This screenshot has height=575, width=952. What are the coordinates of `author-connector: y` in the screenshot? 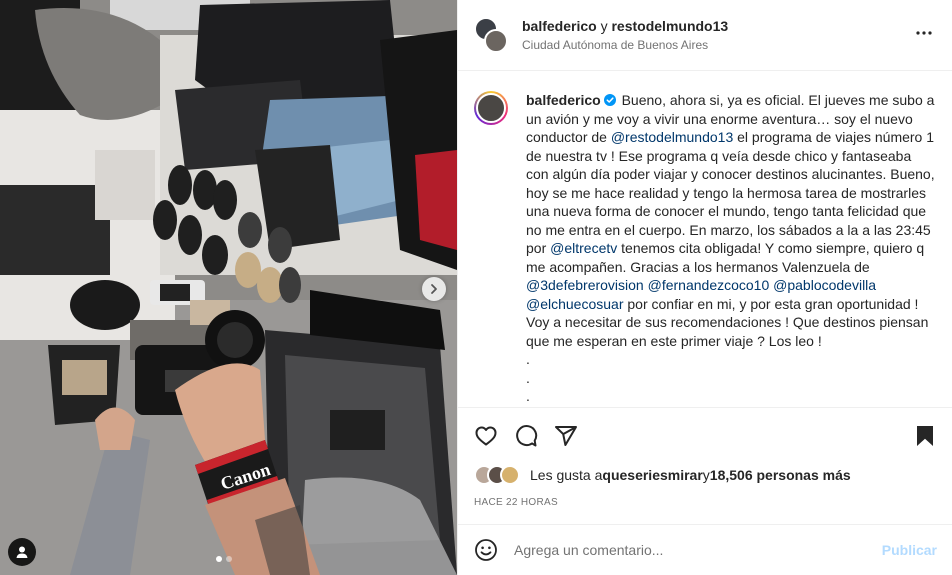 It's located at (604, 26).